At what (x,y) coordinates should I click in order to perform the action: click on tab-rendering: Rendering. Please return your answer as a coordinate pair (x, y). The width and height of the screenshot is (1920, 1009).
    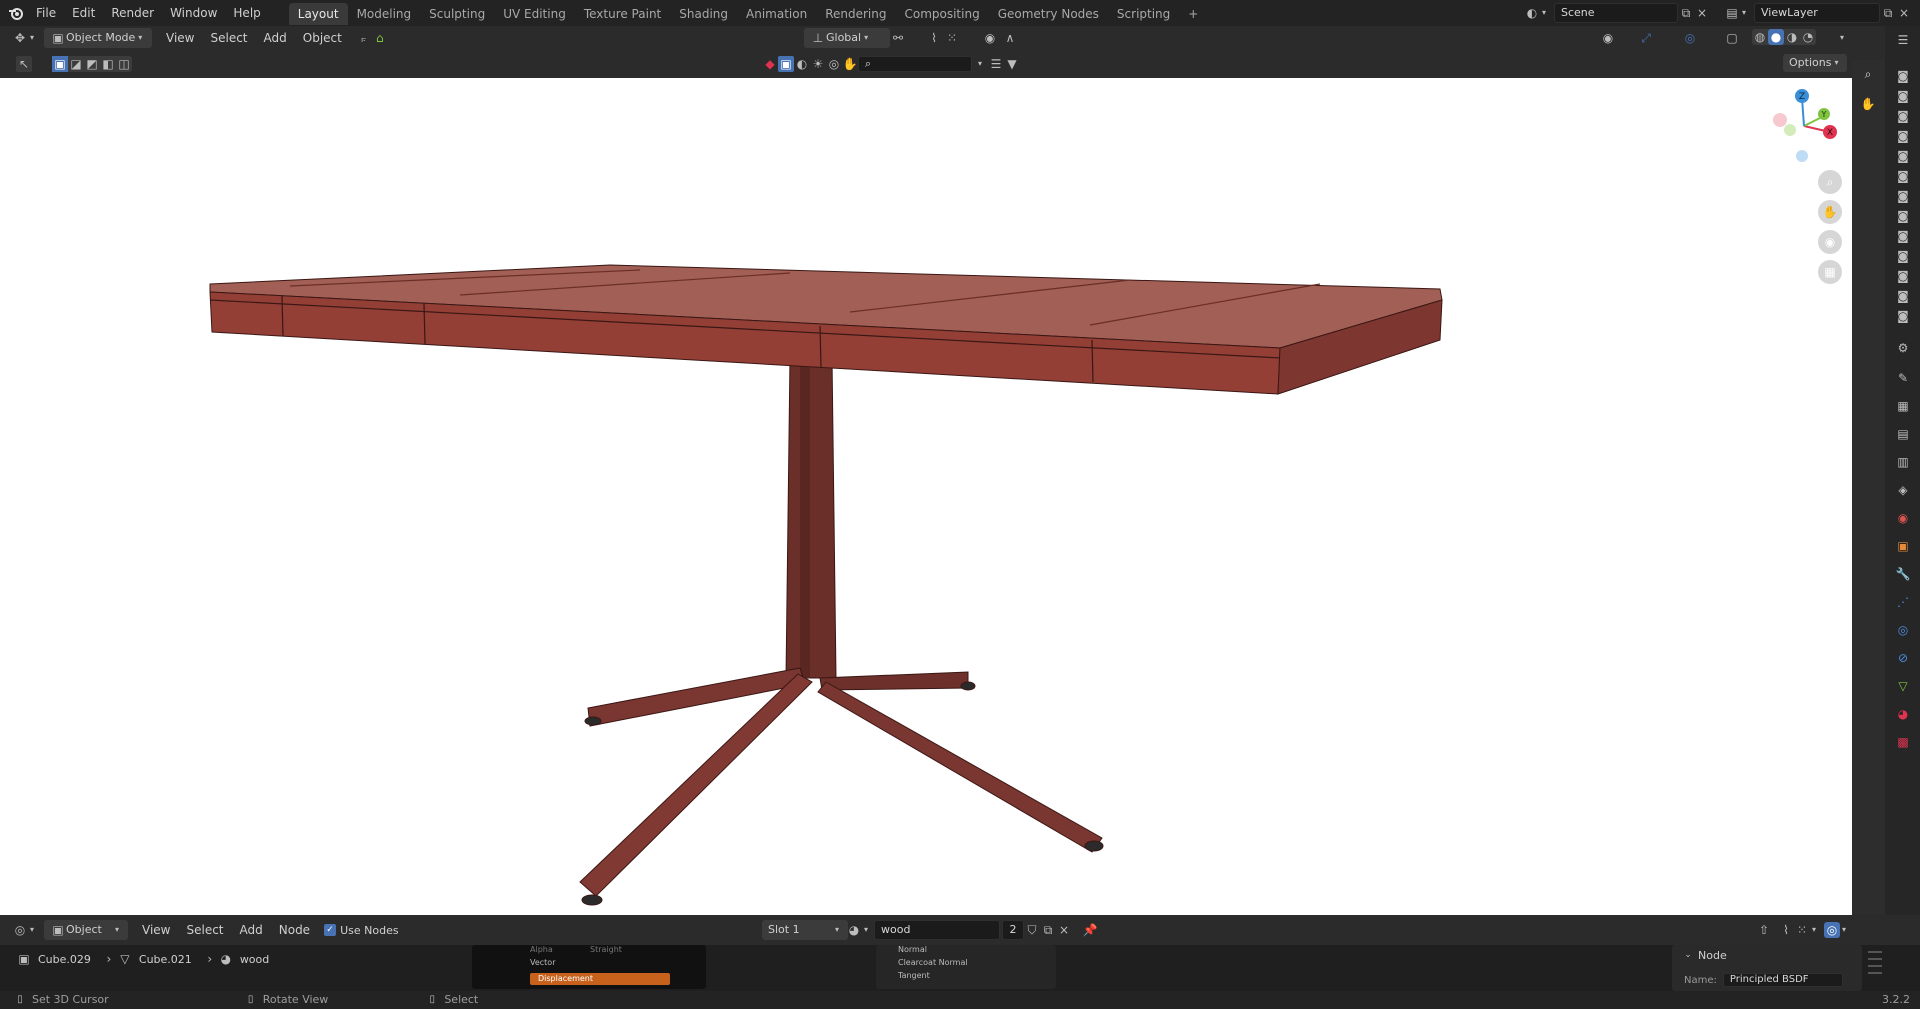
    Looking at the image, I should click on (855, 14).